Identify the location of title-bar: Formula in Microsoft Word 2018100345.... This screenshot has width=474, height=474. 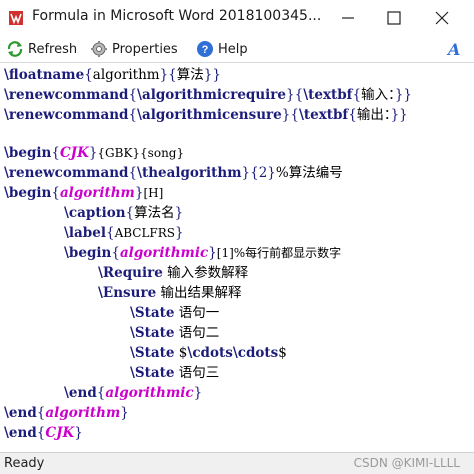
(237, 18).